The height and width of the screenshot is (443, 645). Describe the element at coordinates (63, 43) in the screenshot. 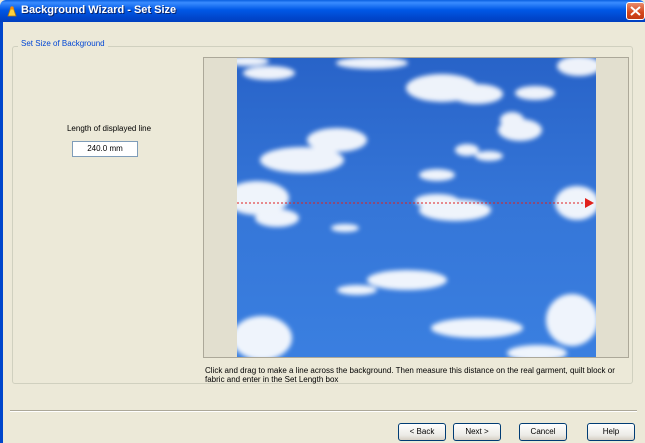

I see `group-legend: Set Size of Background` at that location.